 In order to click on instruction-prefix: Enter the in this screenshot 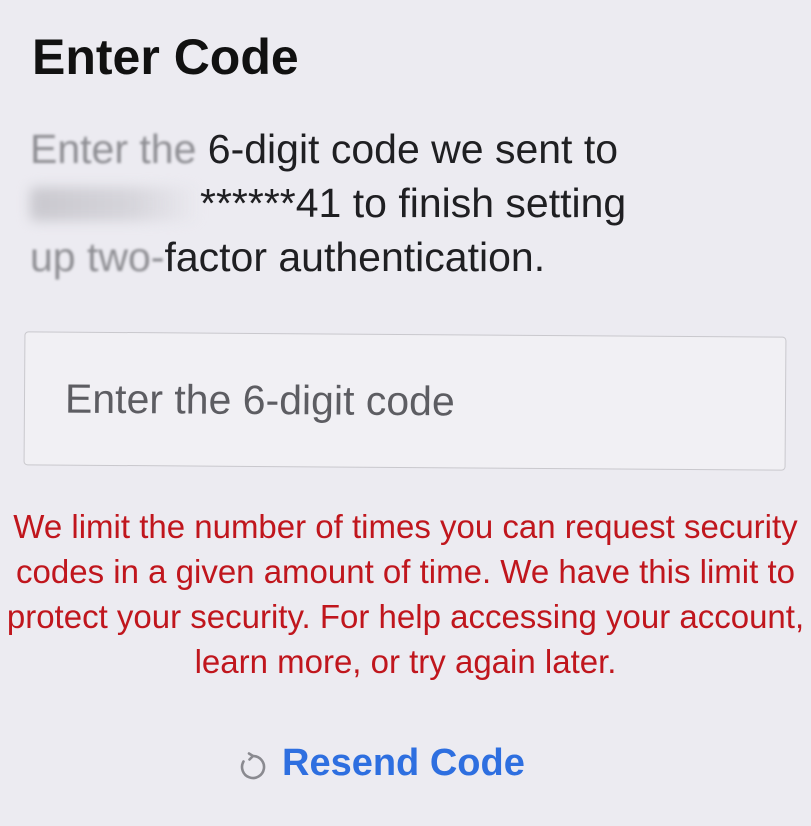, I will do `click(113, 149)`.